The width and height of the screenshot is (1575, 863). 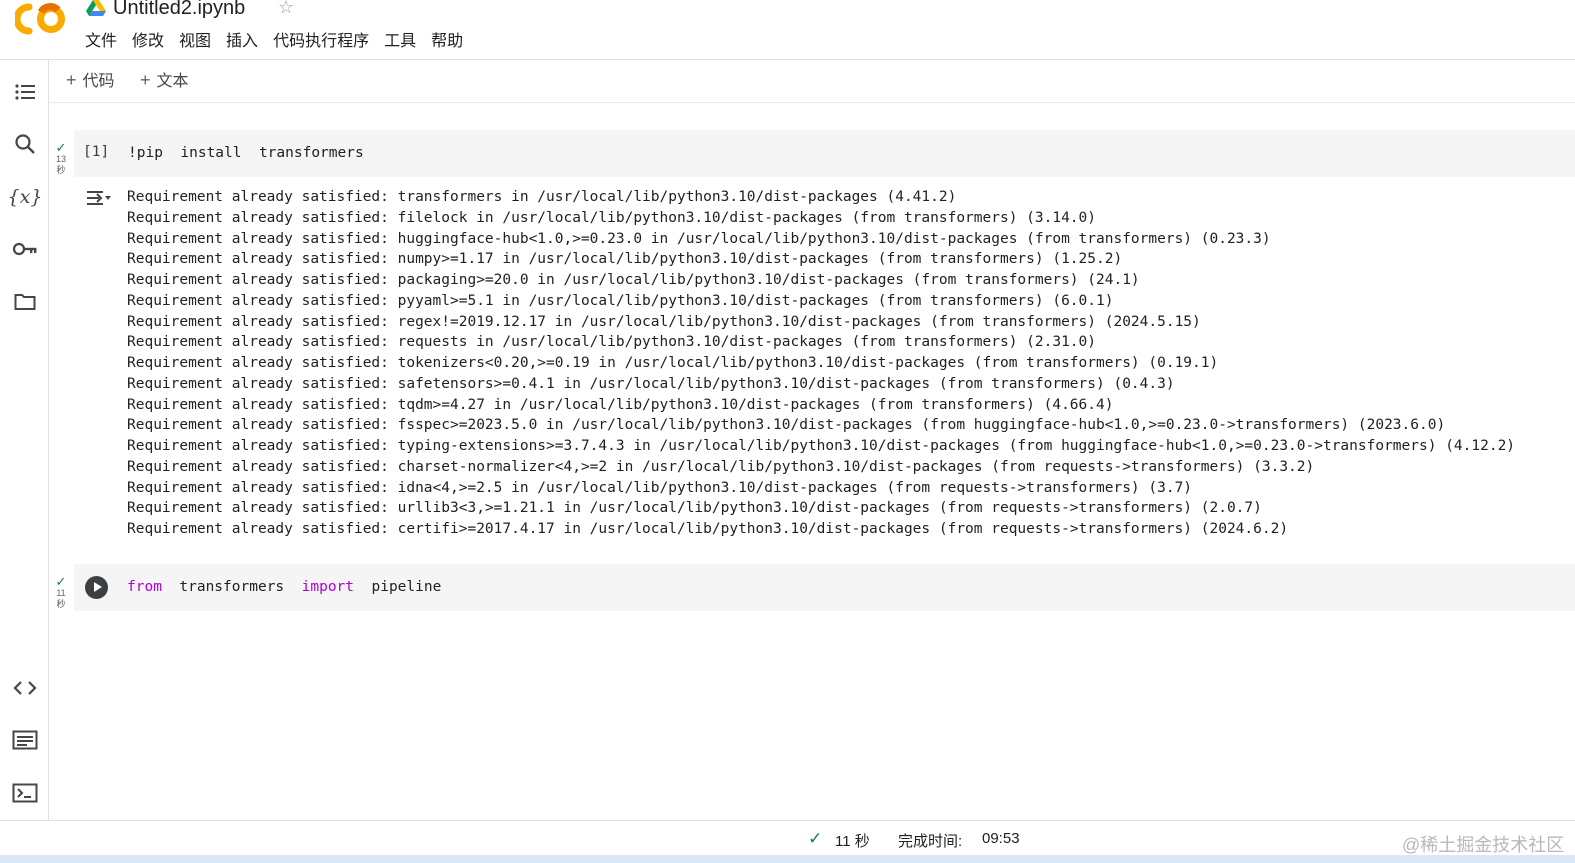 What do you see at coordinates (25, 740) in the screenshot?
I see `command-palette-icon` at bounding box center [25, 740].